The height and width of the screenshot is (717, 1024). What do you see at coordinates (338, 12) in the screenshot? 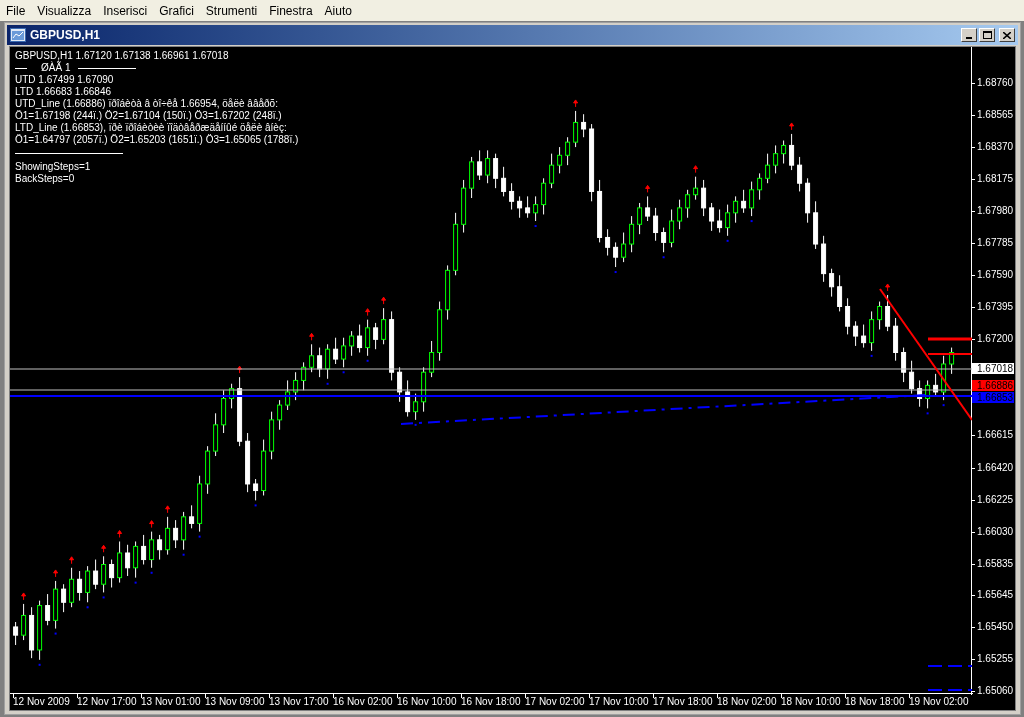
I see `menu-item: Aiuto` at bounding box center [338, 12].